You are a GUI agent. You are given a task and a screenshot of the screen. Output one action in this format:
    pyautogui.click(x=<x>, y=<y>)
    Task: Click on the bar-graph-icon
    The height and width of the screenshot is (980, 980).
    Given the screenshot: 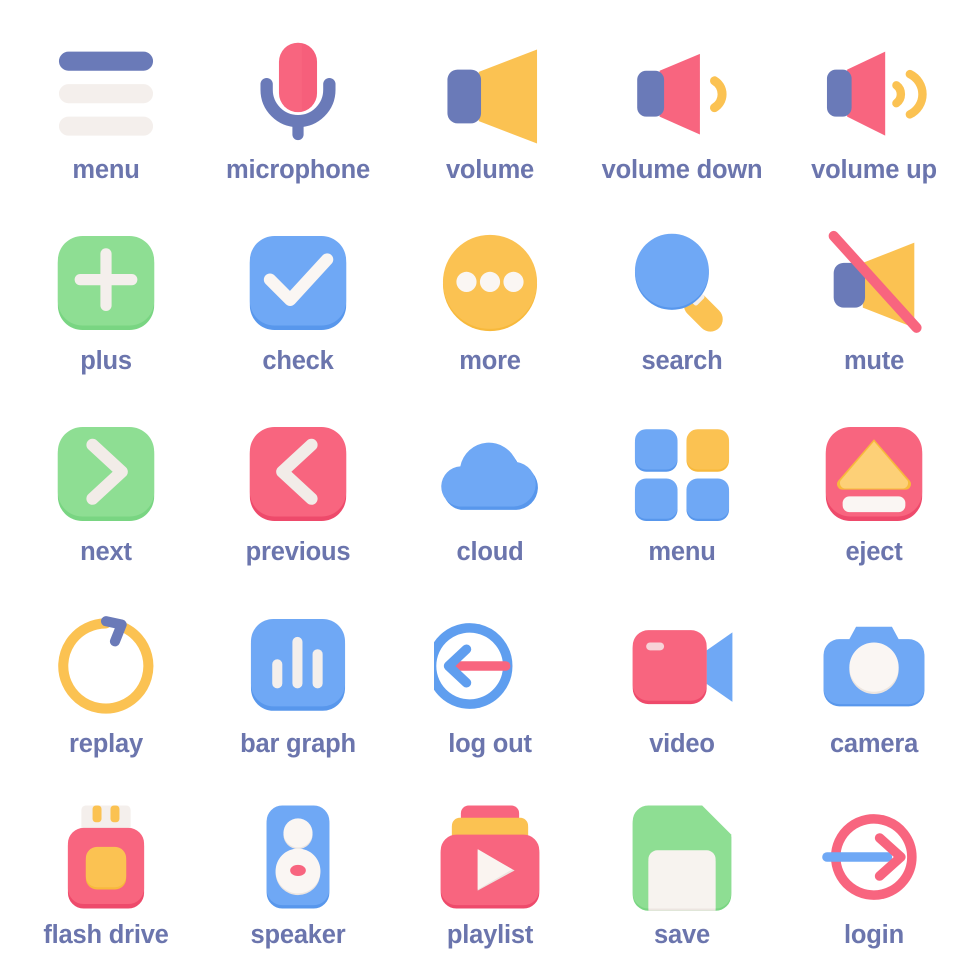 What is the action you would take?
    pyautogui.click(x=298, y=666)
    